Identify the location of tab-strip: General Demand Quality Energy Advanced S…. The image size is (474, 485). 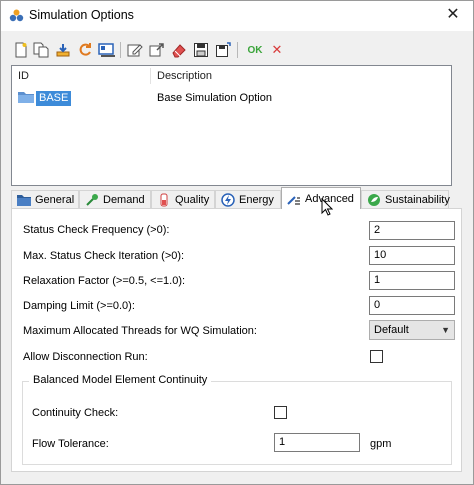
(236, 198).